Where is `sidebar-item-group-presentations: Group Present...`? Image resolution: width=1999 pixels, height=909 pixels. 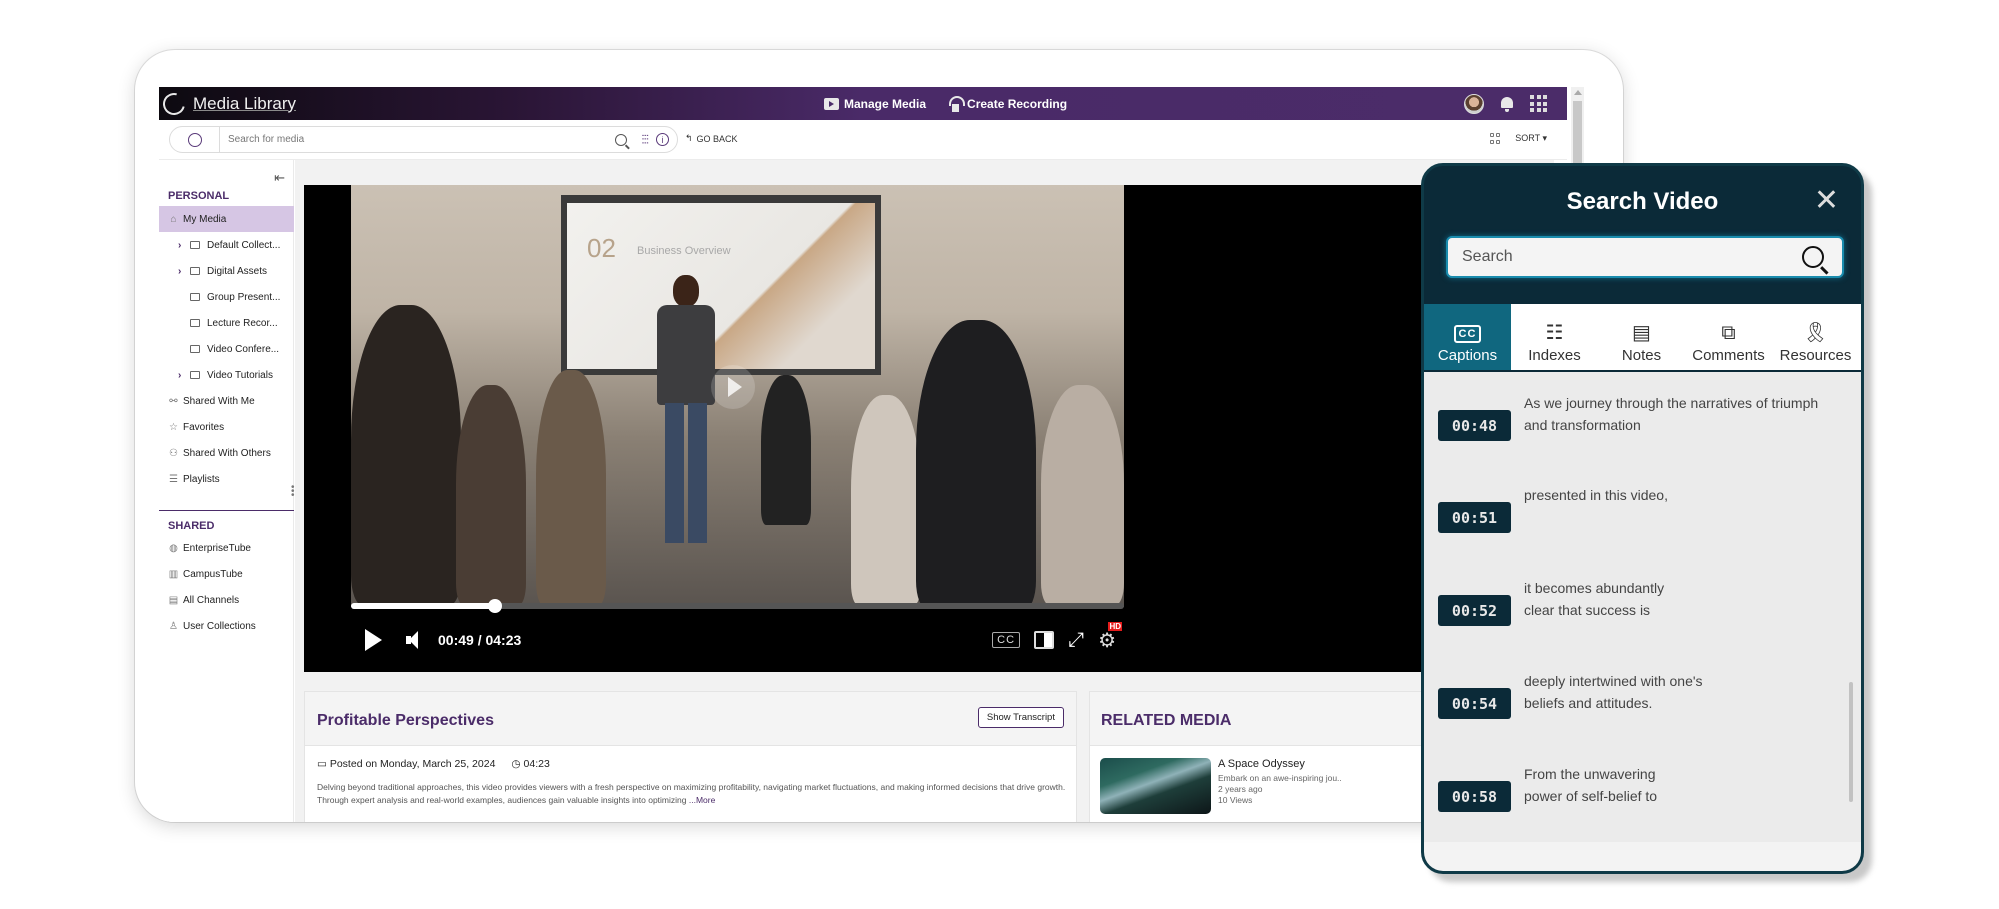 sidebar-item-group-presentations: Group Present... is located at coordinates (226, 297).